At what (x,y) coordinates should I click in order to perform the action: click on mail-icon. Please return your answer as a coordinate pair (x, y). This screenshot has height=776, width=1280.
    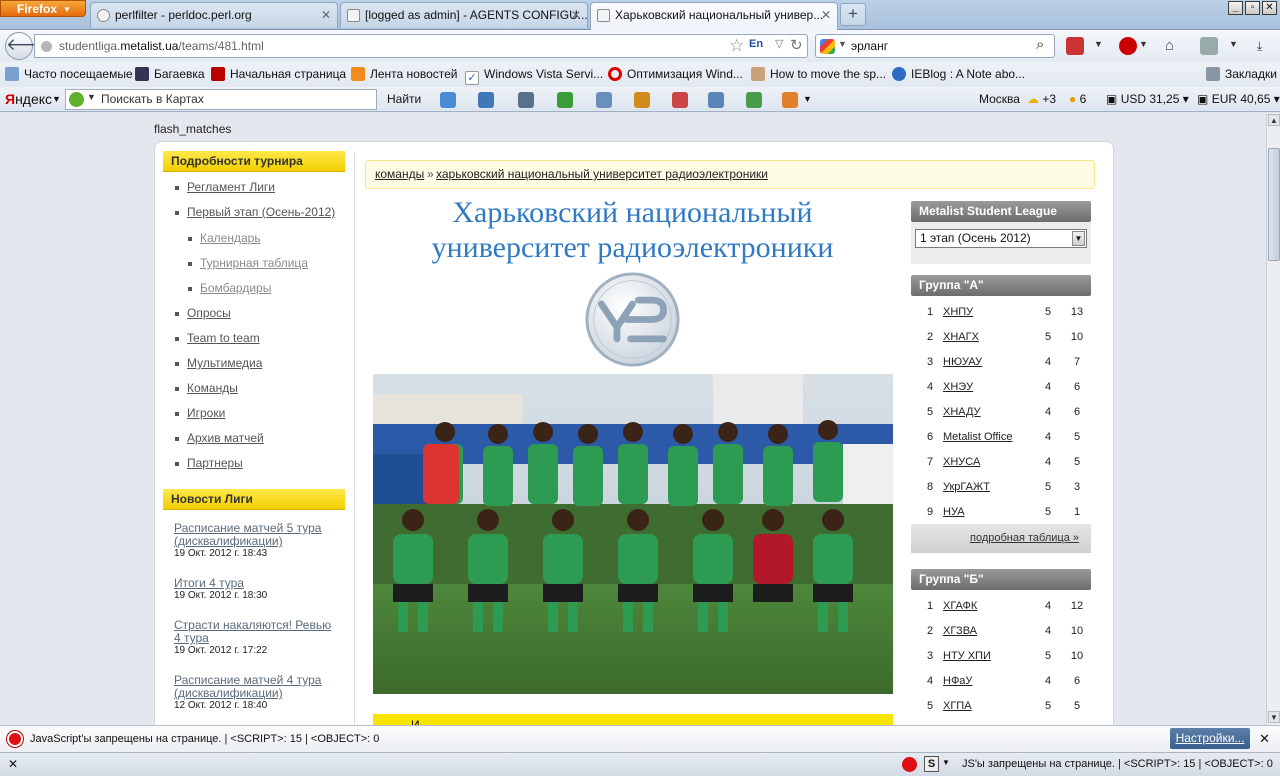
    Looking at the image, I should click on (604, 100).